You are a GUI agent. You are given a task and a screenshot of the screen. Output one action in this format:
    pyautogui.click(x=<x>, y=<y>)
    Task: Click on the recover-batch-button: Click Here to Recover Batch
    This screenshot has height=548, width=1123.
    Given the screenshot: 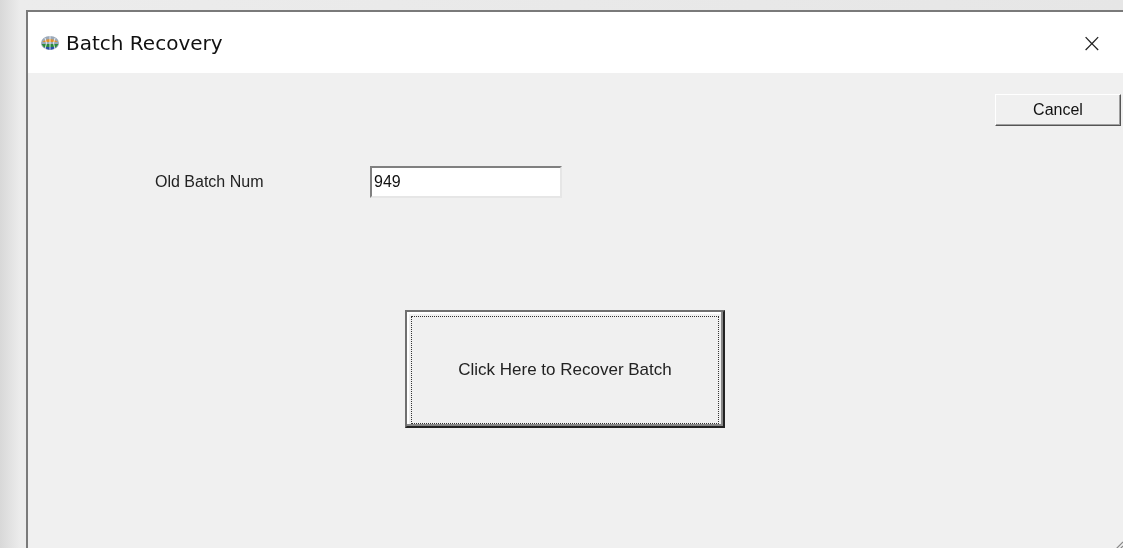 What is the action you would take?
    pyautogui.click(x=565, y=369)
    